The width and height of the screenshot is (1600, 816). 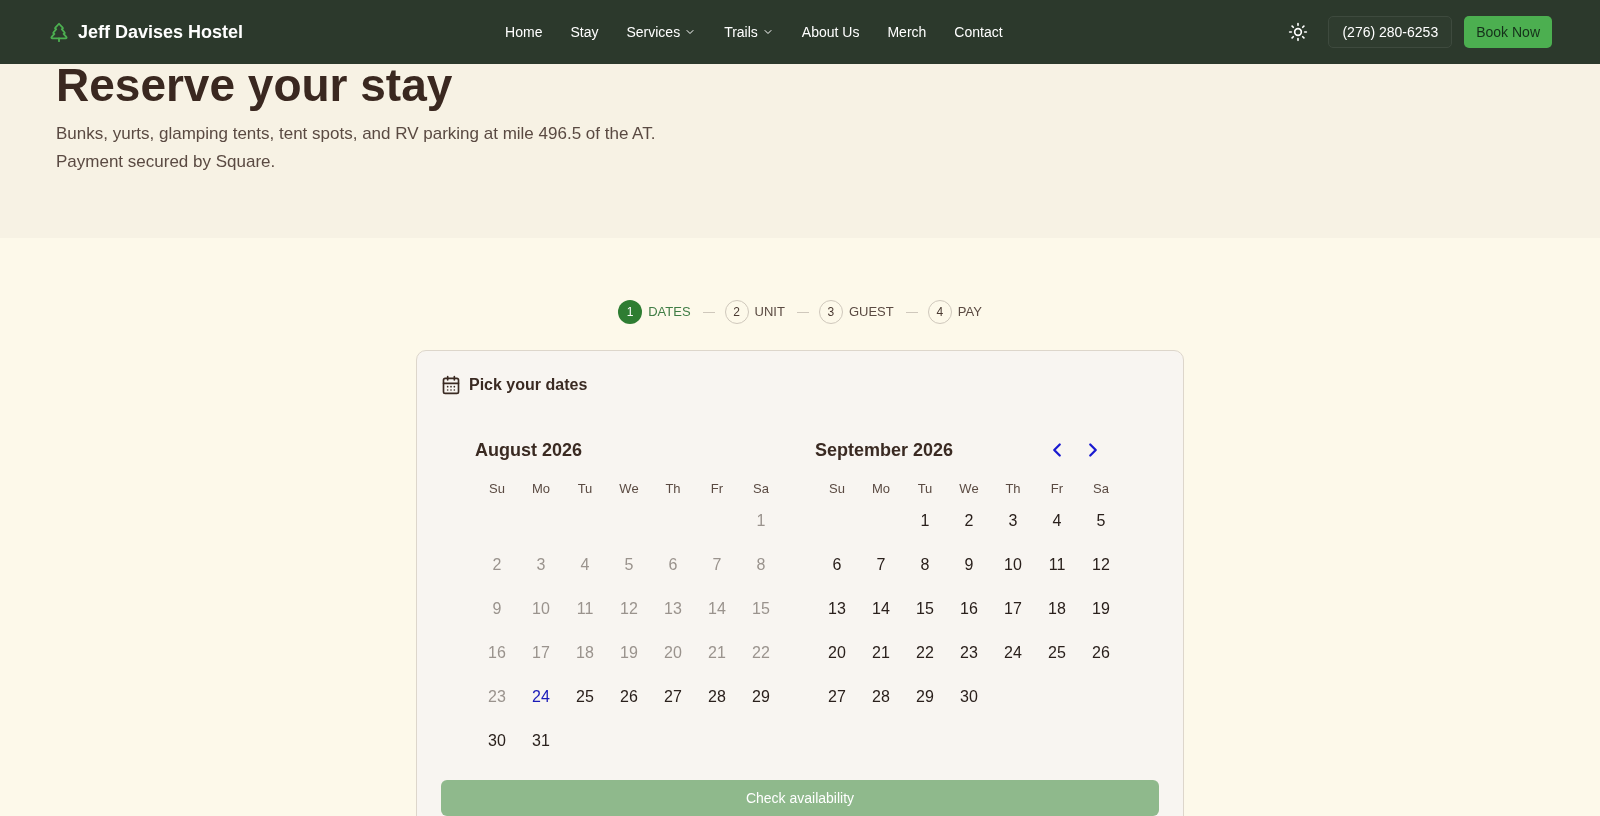 I want to click on calendar-day: 18, so click(x=1057, y=609).